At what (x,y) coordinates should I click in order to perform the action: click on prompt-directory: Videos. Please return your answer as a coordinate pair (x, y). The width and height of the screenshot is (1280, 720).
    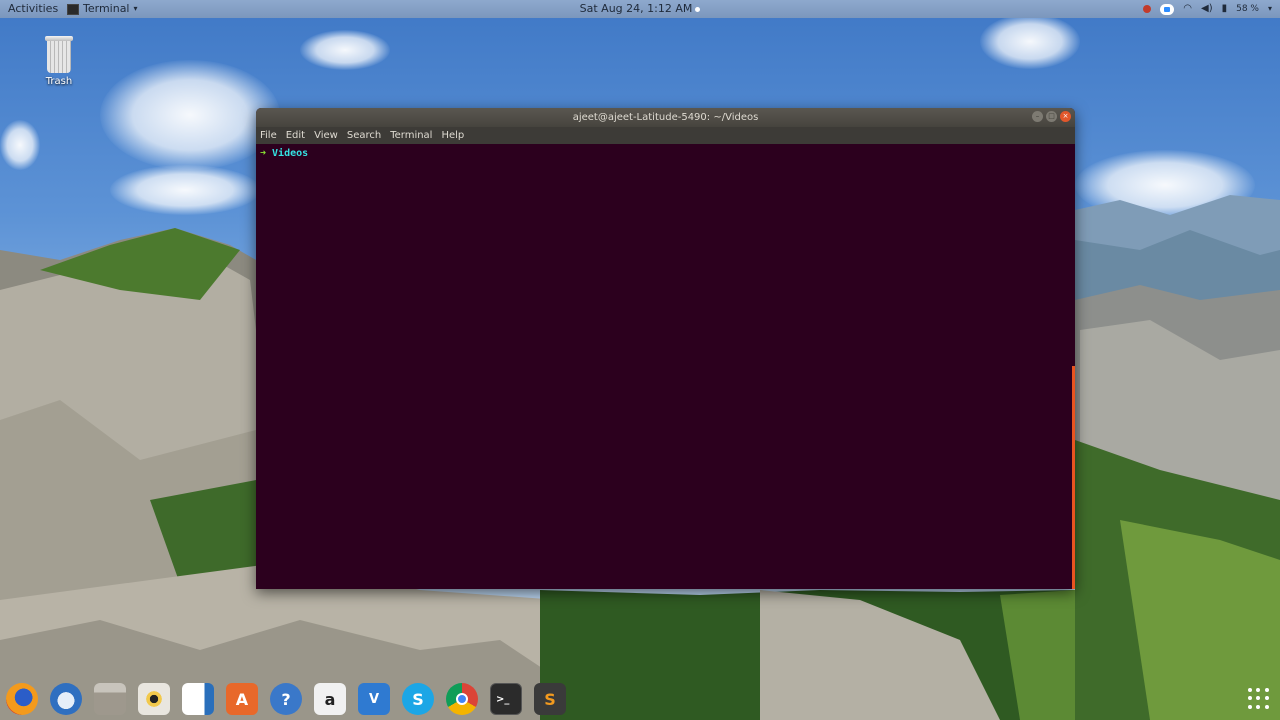
    Looking at the image, I should click on (290, 153).